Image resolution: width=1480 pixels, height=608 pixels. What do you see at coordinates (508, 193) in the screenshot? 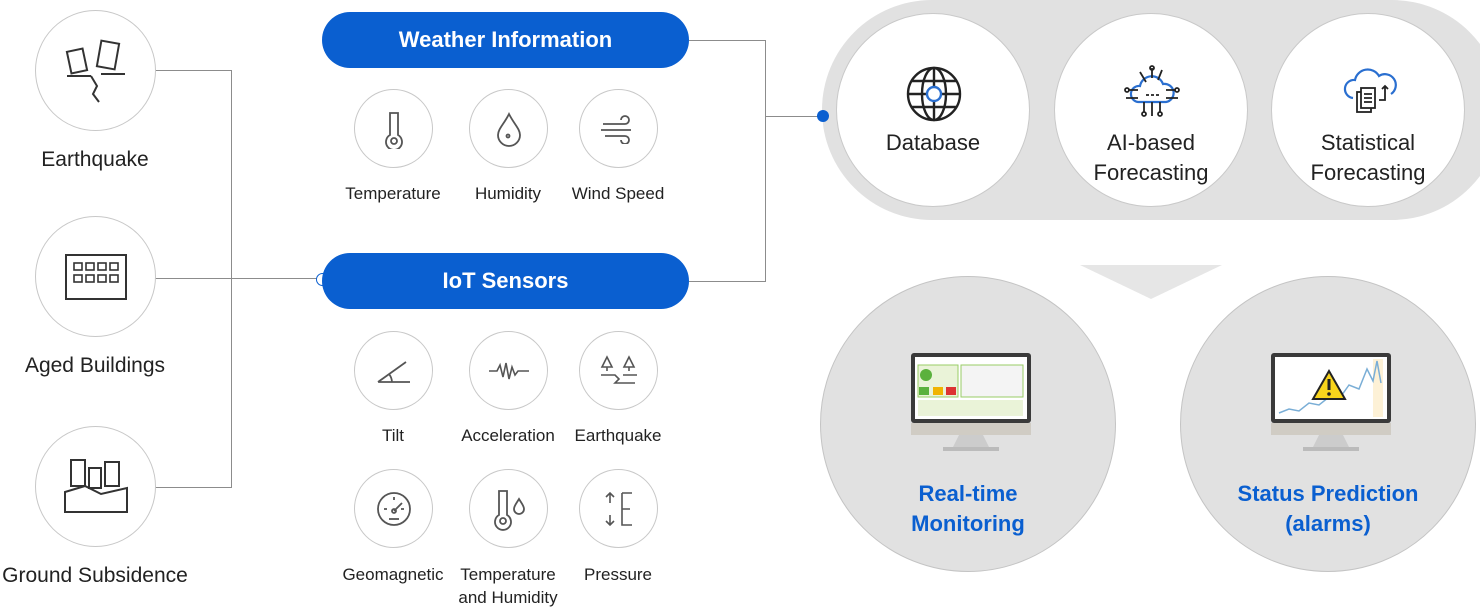
I see `weather-label: Humidity` at bounding box center [508, 193].